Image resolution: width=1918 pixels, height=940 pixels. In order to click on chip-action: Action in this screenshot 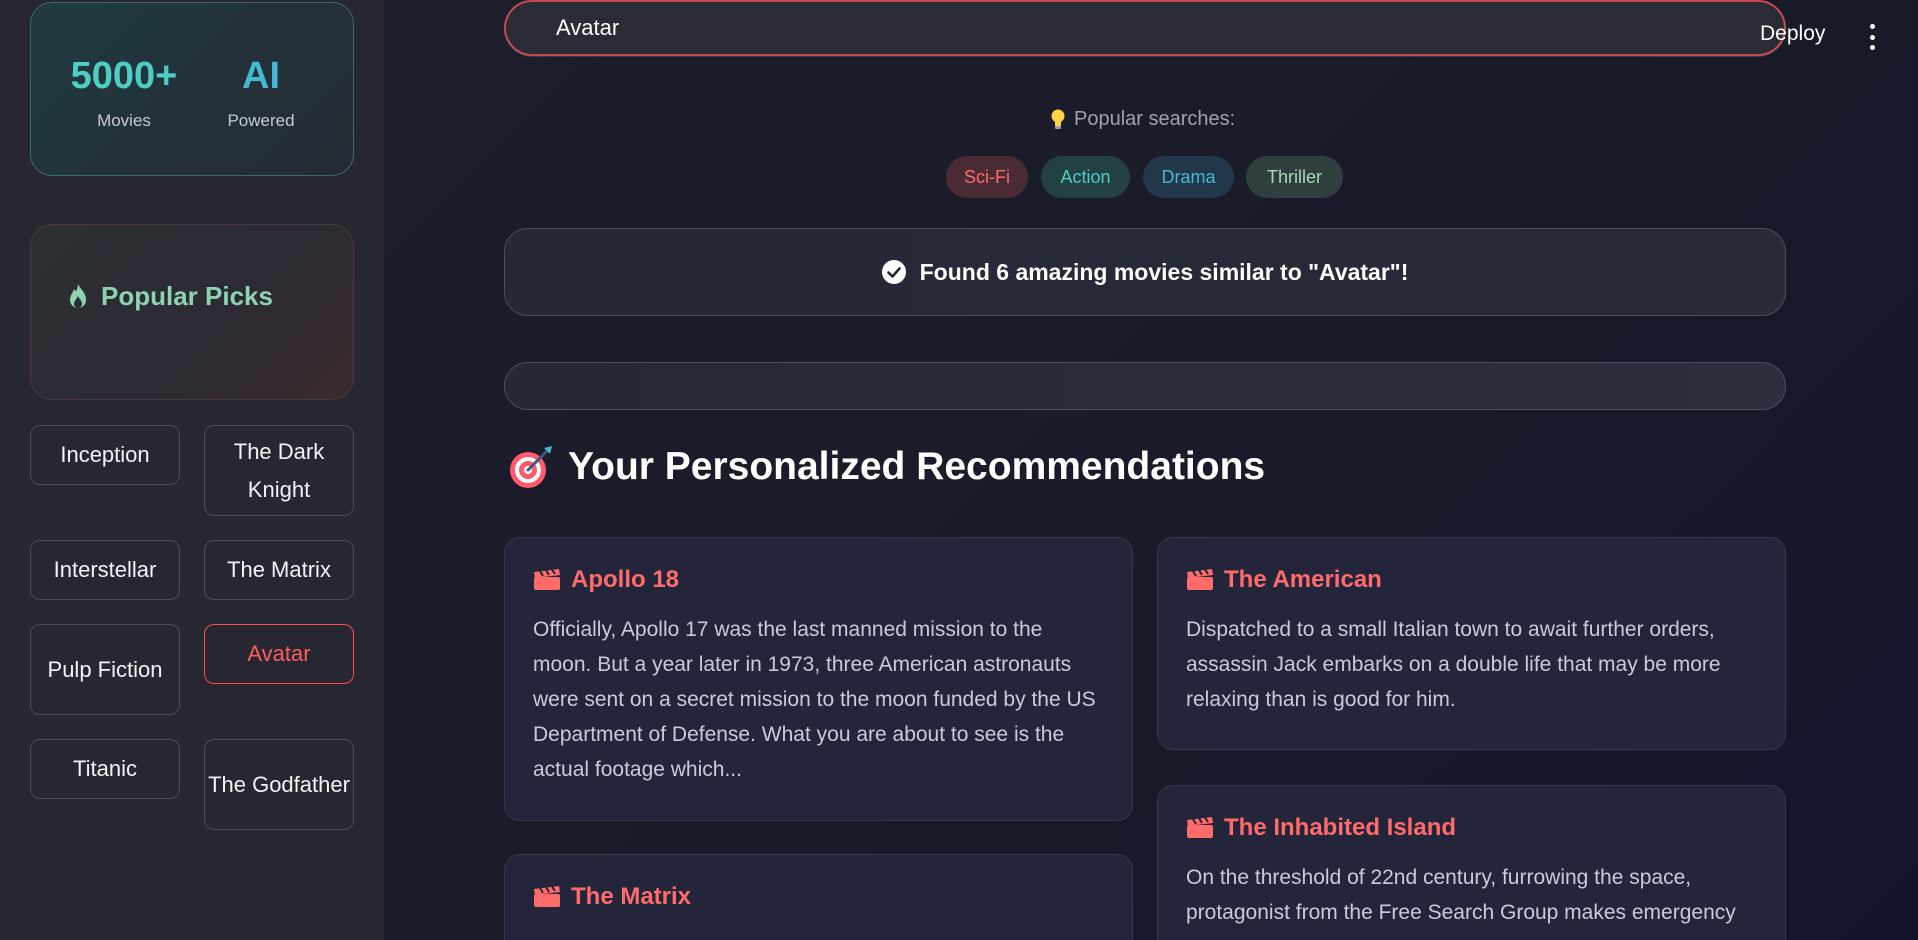, I will do `click(1085, 177)`.